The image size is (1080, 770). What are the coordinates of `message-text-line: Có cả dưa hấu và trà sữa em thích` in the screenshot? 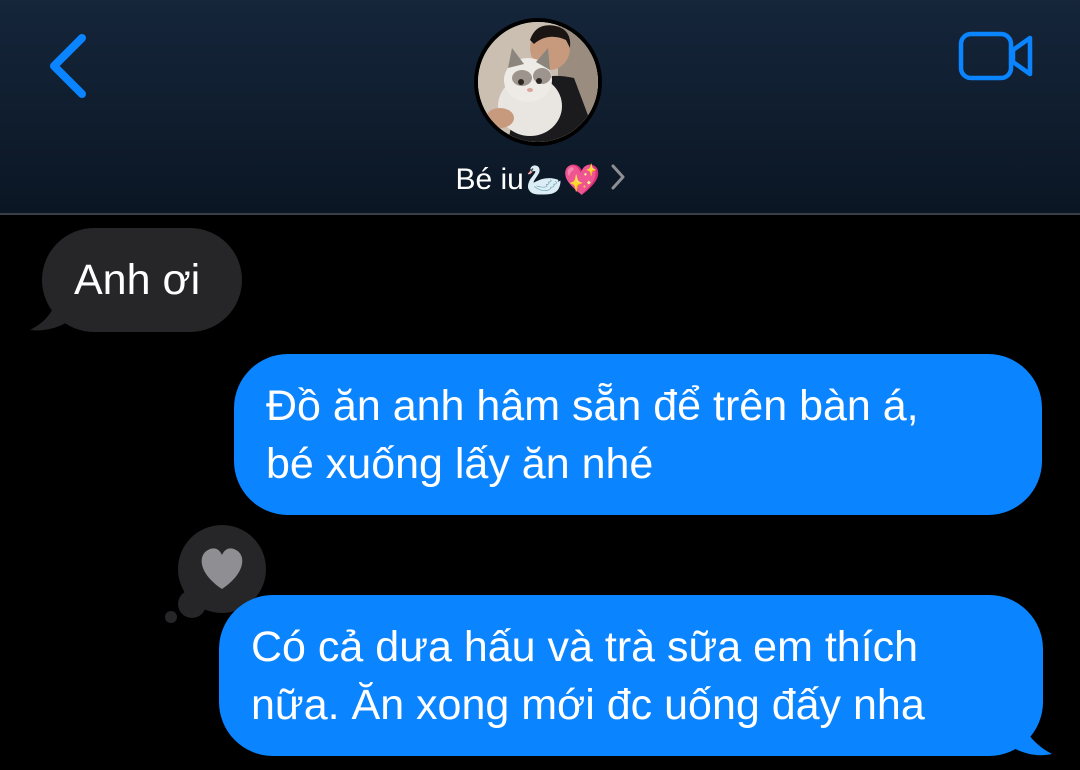 It's located at (585, 647).